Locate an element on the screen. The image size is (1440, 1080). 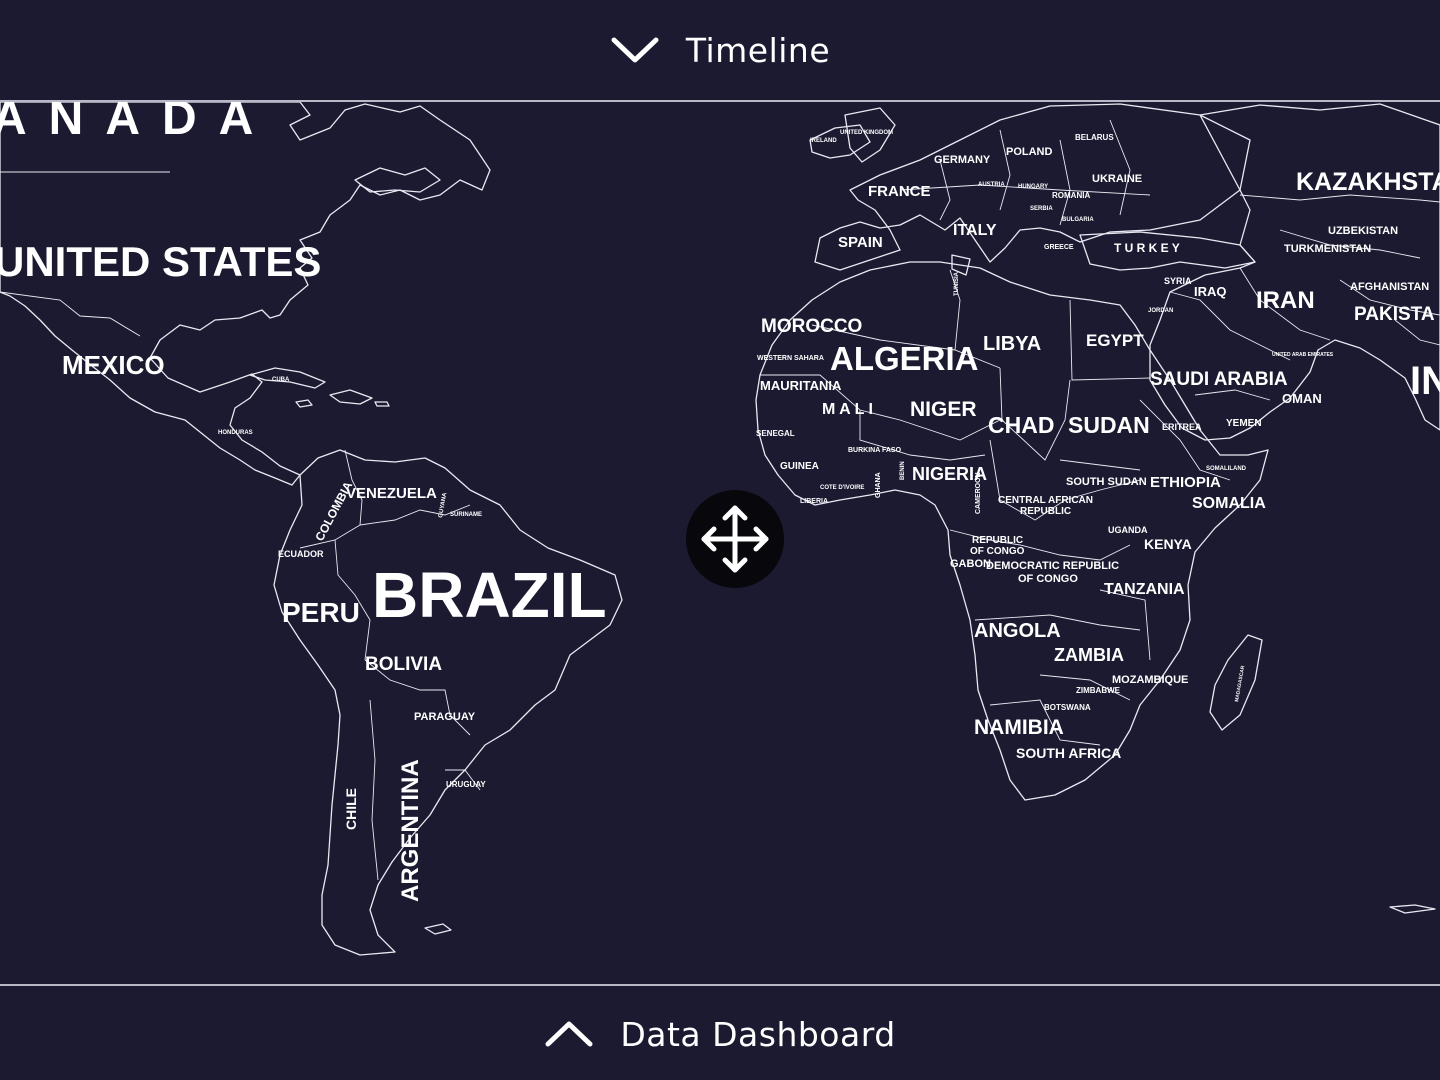
label-saudi-arabia: SAUDI ARABIA is located at coordinates (1219, 379).